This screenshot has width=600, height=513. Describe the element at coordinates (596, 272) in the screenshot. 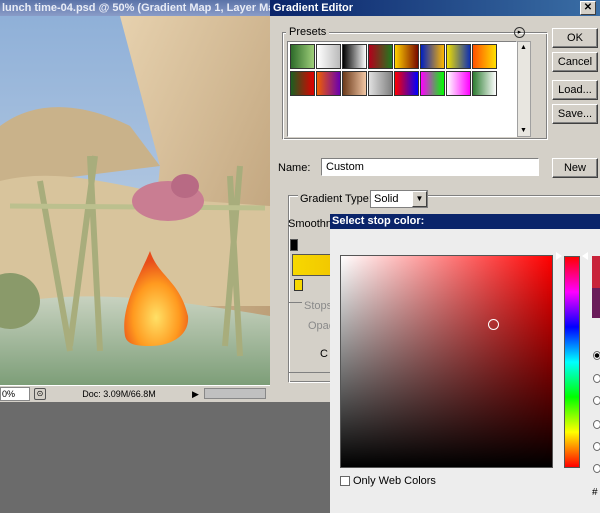

I see `new-color-swatch` at that location.